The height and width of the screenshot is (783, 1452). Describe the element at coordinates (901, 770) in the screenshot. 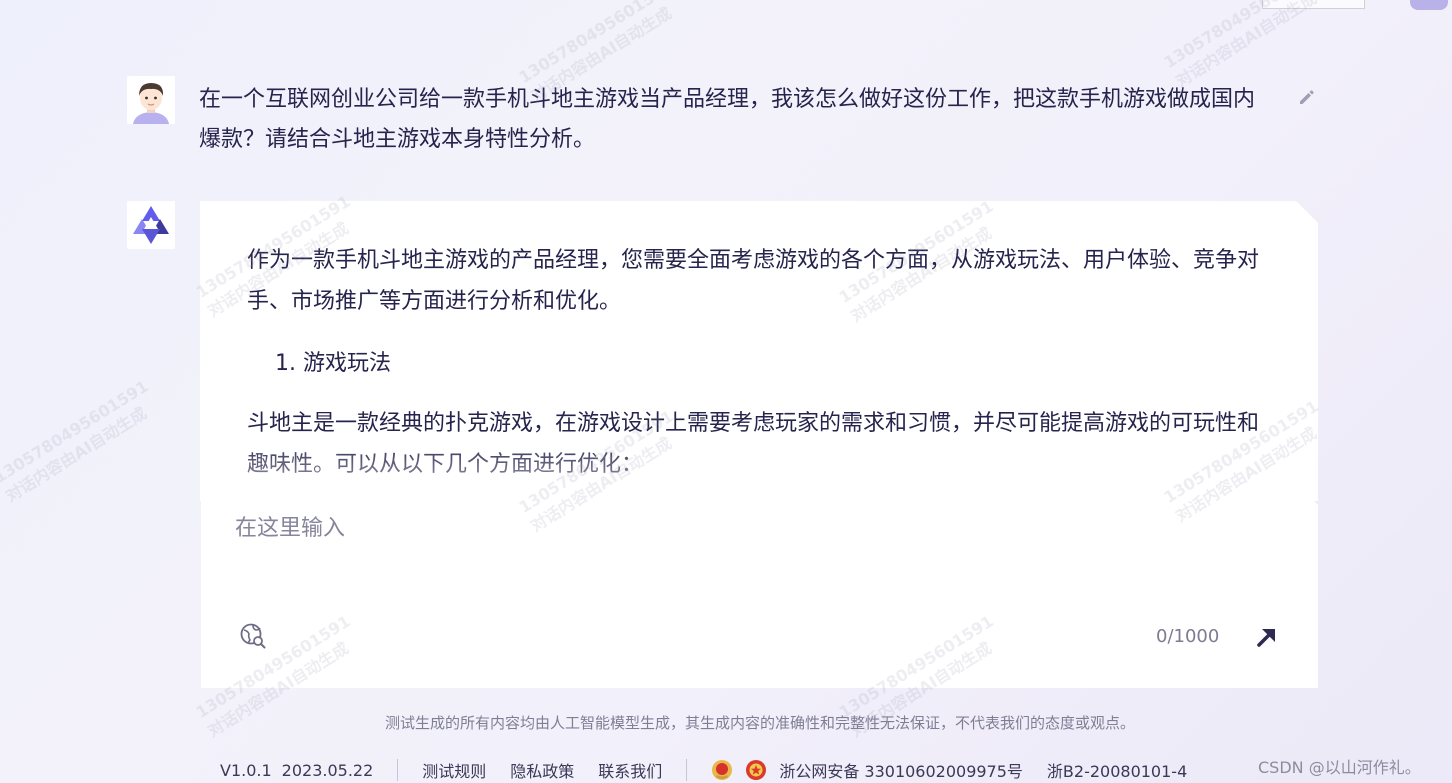

I see `police-record-link: 浙公网安备 33010602009975号` at that location.